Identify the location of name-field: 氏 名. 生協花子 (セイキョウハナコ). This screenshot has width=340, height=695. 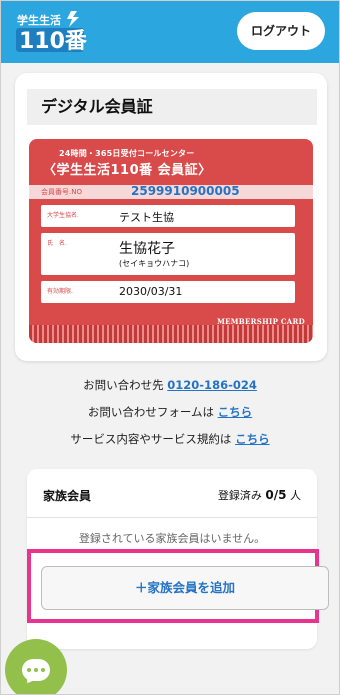
(168, 254).